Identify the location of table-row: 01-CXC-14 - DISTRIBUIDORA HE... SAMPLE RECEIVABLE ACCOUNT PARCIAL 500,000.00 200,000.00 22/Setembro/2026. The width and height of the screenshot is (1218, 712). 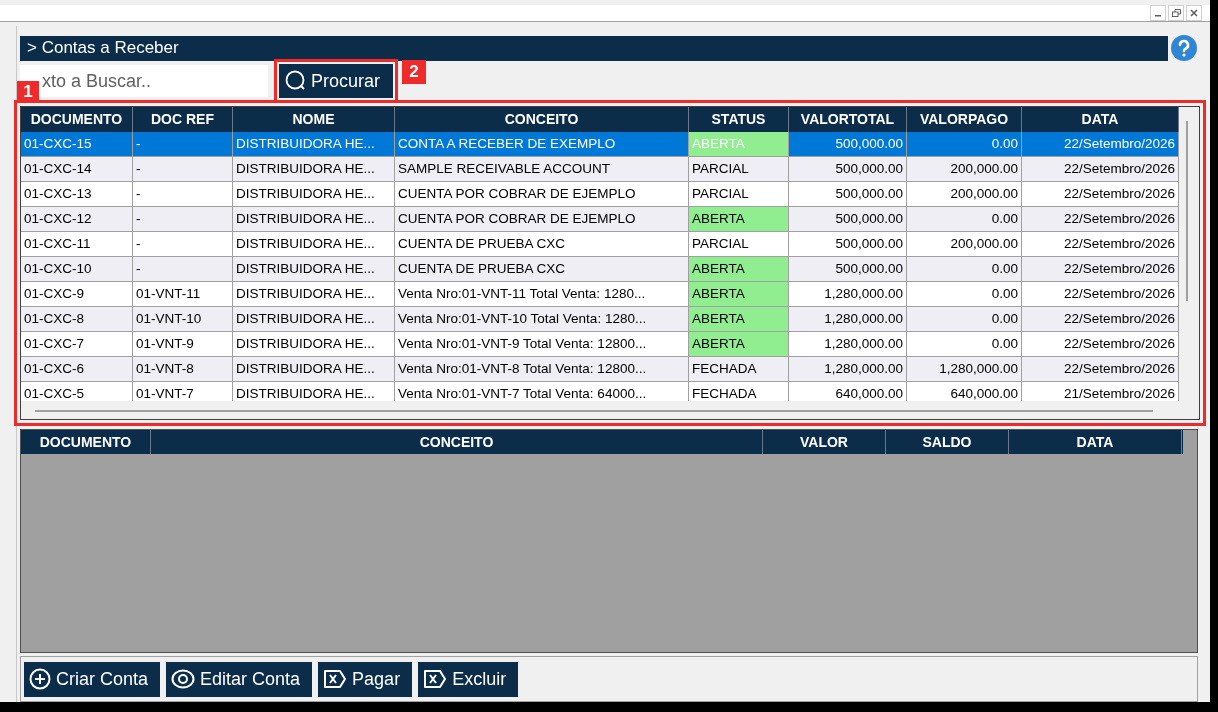
(600, 169).